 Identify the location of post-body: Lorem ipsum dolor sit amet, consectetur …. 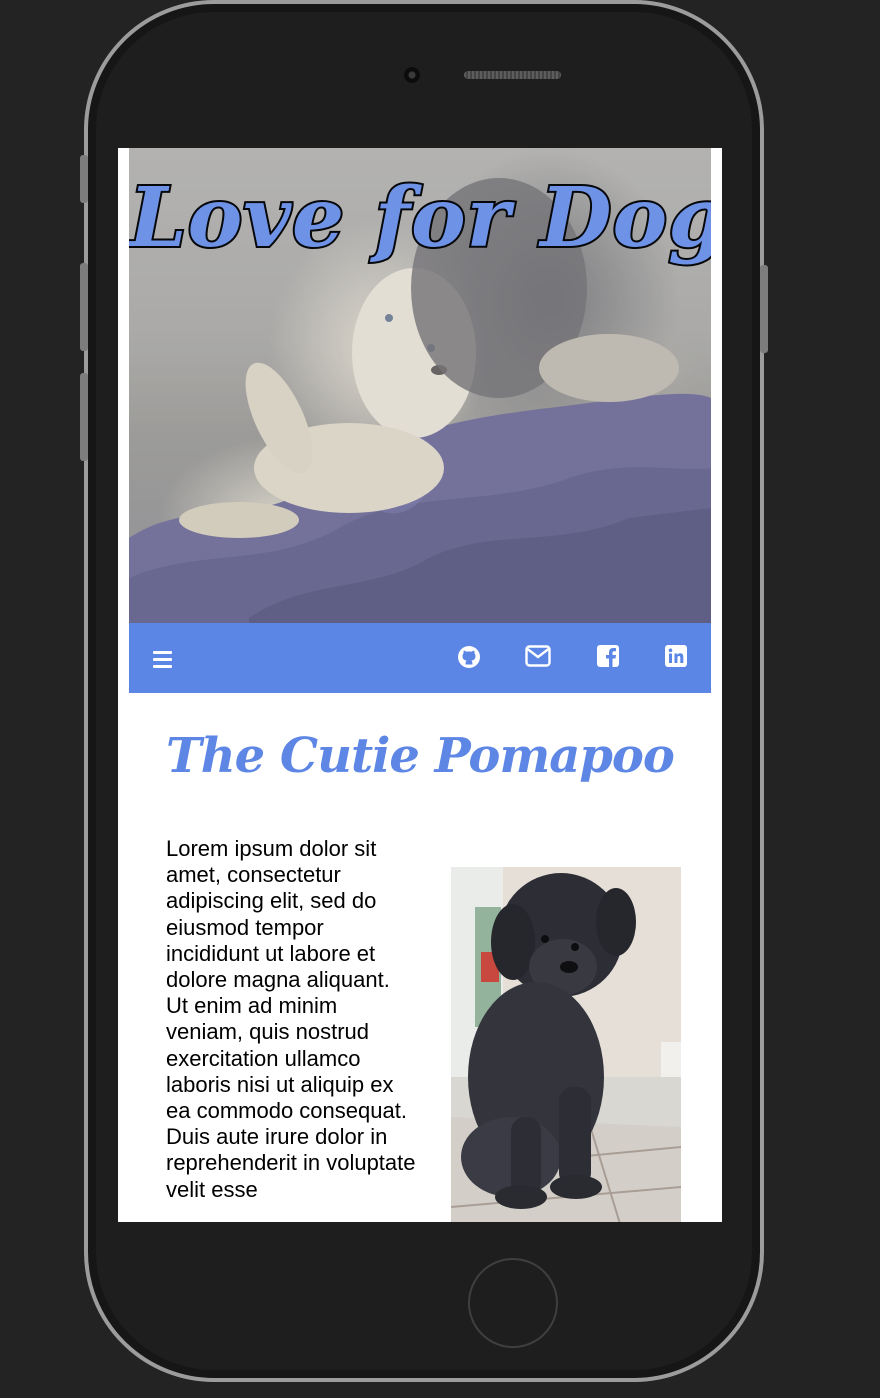
(291, 1019).